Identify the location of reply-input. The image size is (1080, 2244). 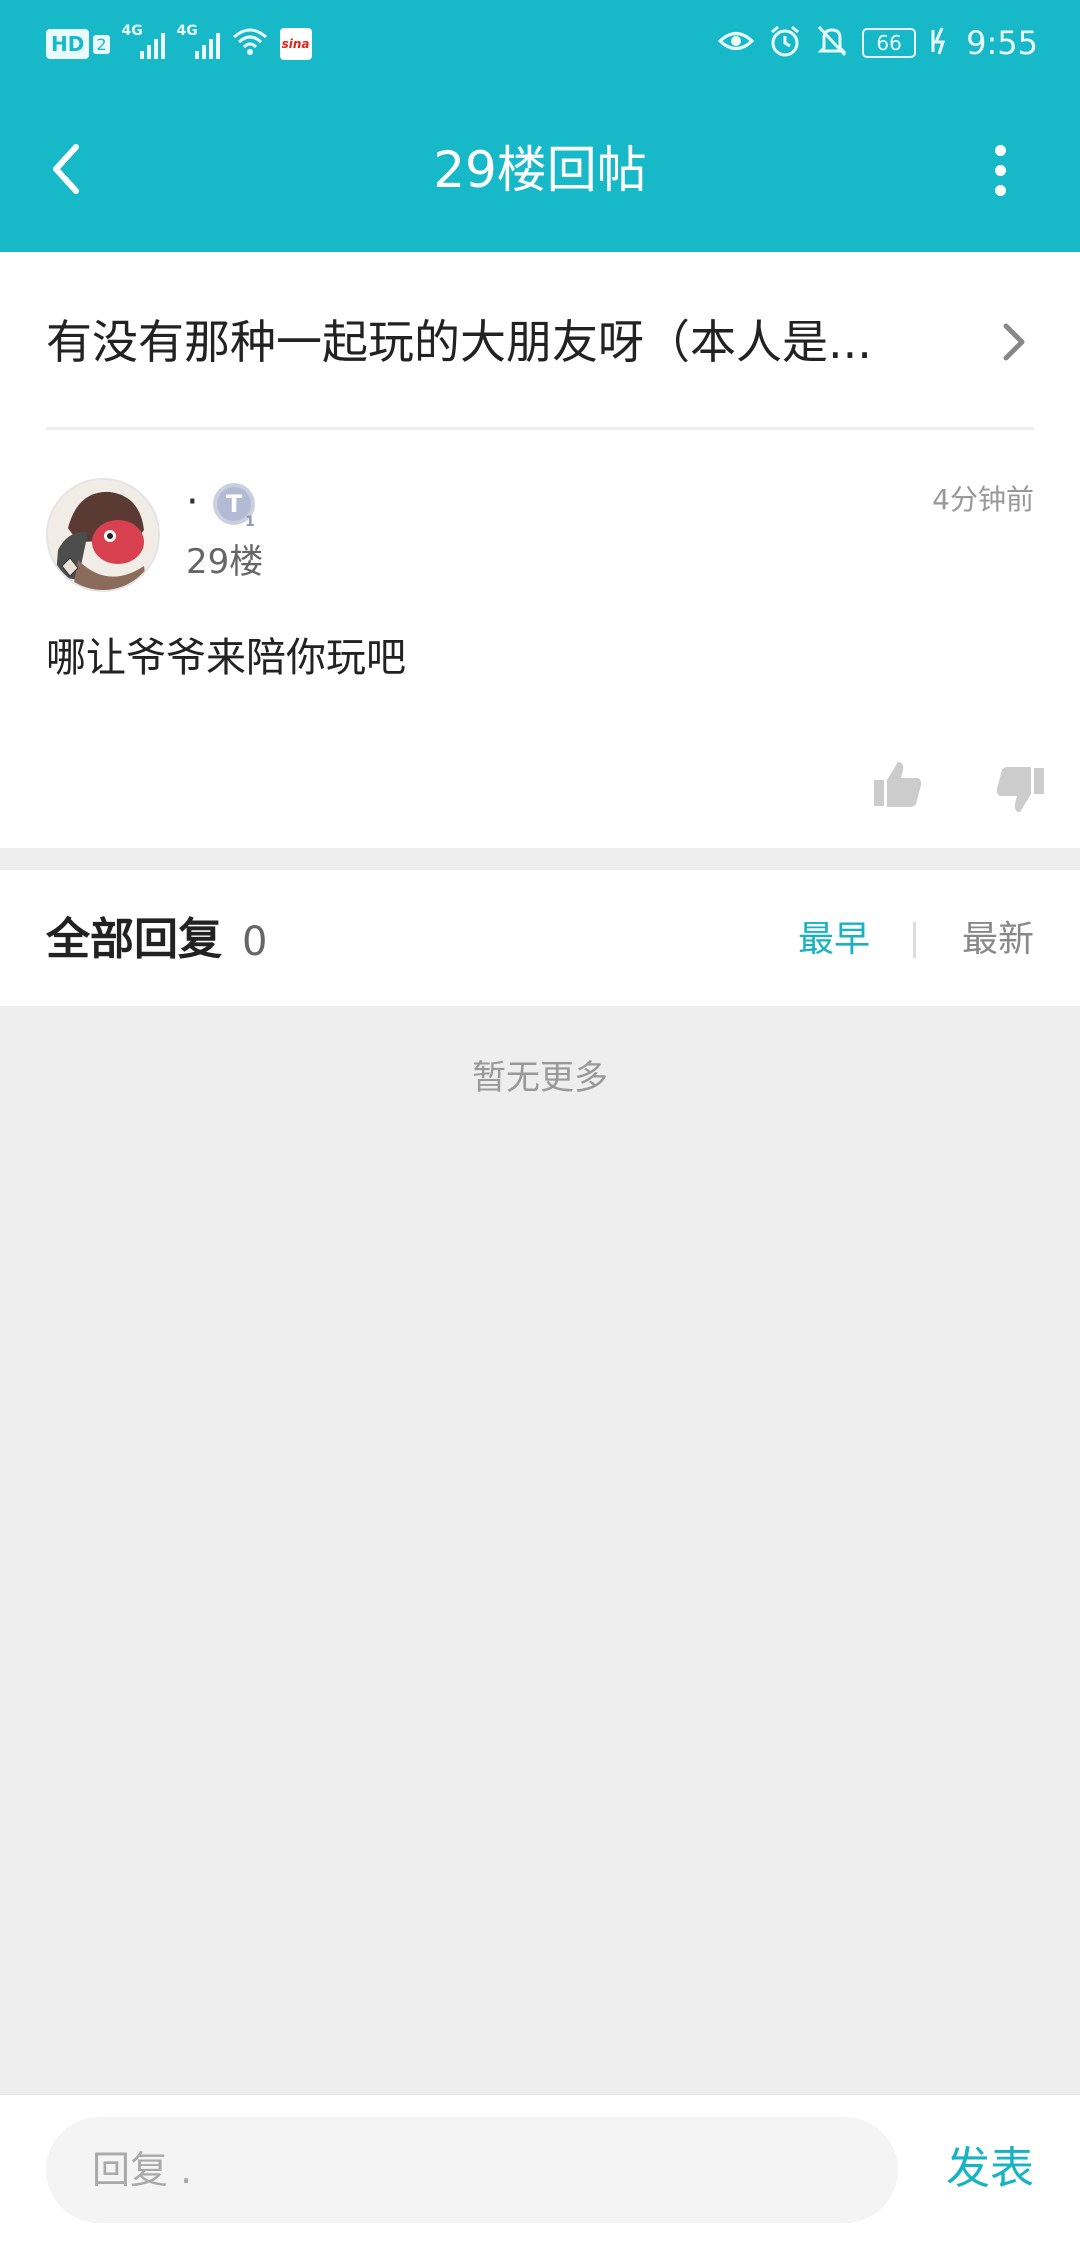
(472, 2170).